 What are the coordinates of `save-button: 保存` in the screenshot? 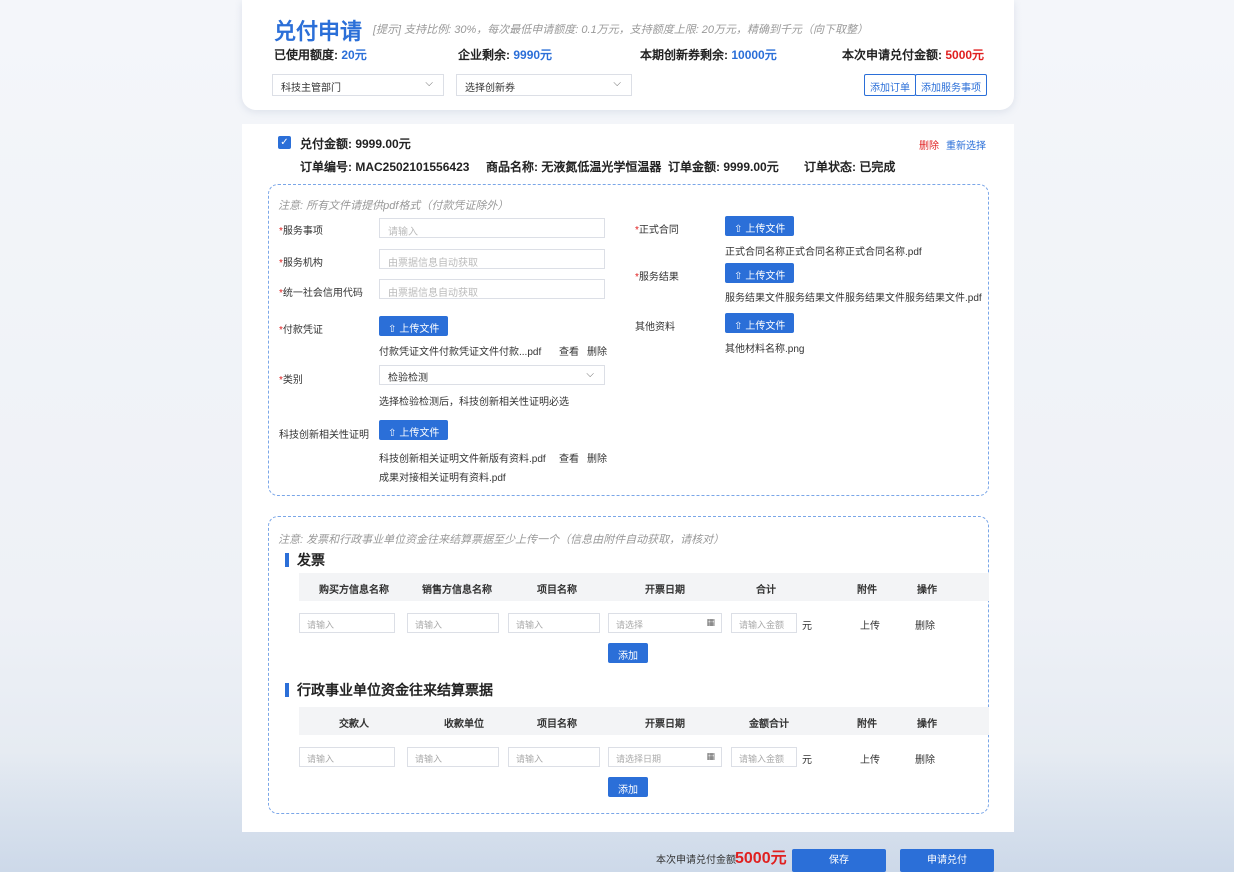 It's located at (839, 860).